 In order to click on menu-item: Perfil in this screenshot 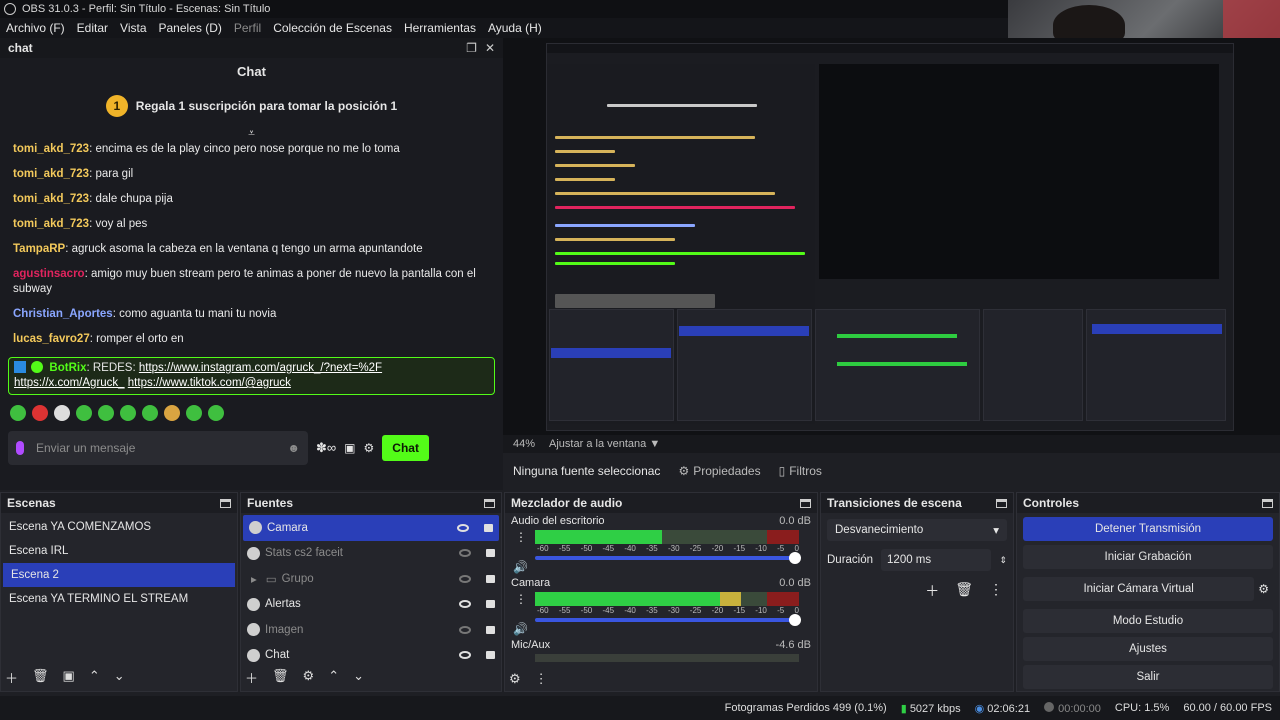, I will do `click(247, 28)`.